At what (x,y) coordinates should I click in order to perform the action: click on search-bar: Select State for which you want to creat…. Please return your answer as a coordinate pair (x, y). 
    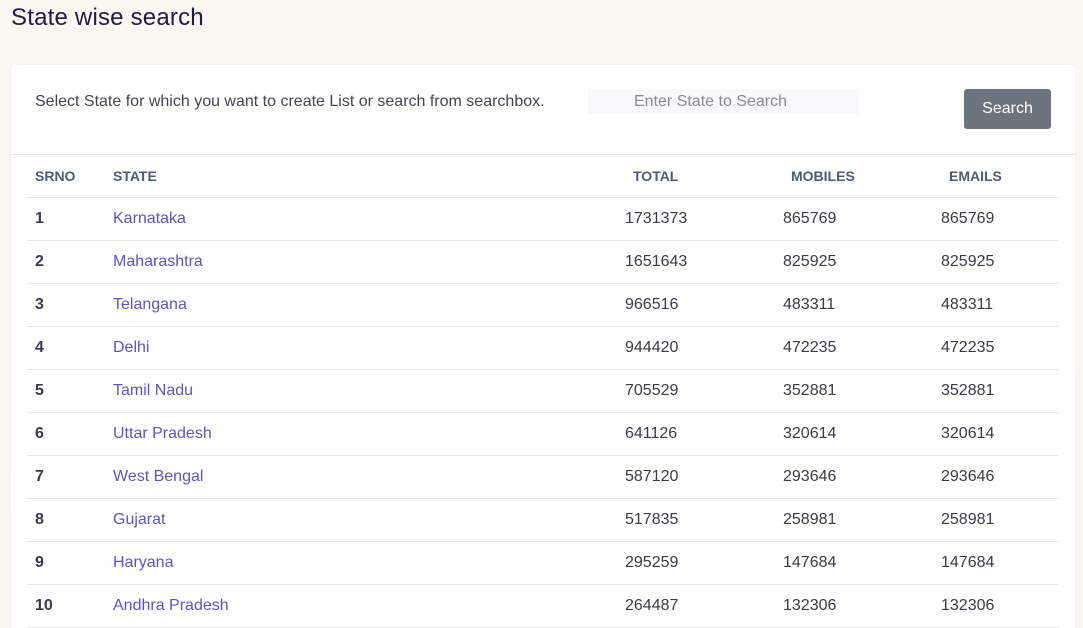
    Looking at the image, I should click on (543, 110).